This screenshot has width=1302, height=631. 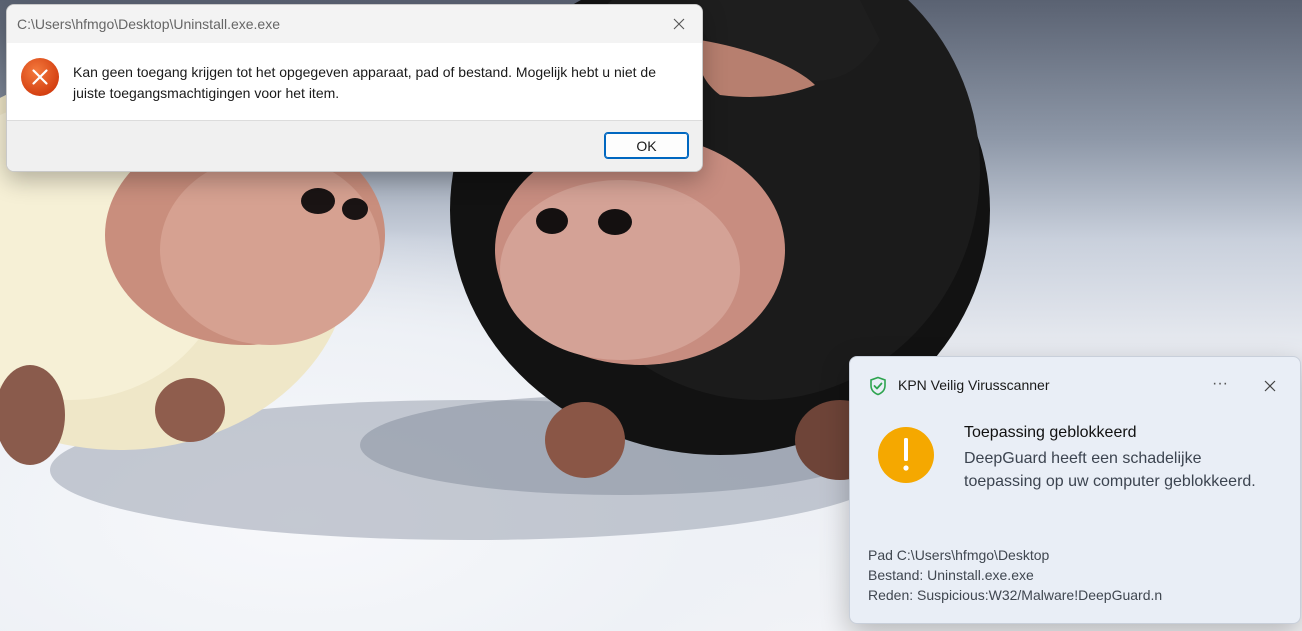 What do you see at coordinates (906, 455) in the screenshot?
I see `warning-icon` at bounding box center [906, 455].